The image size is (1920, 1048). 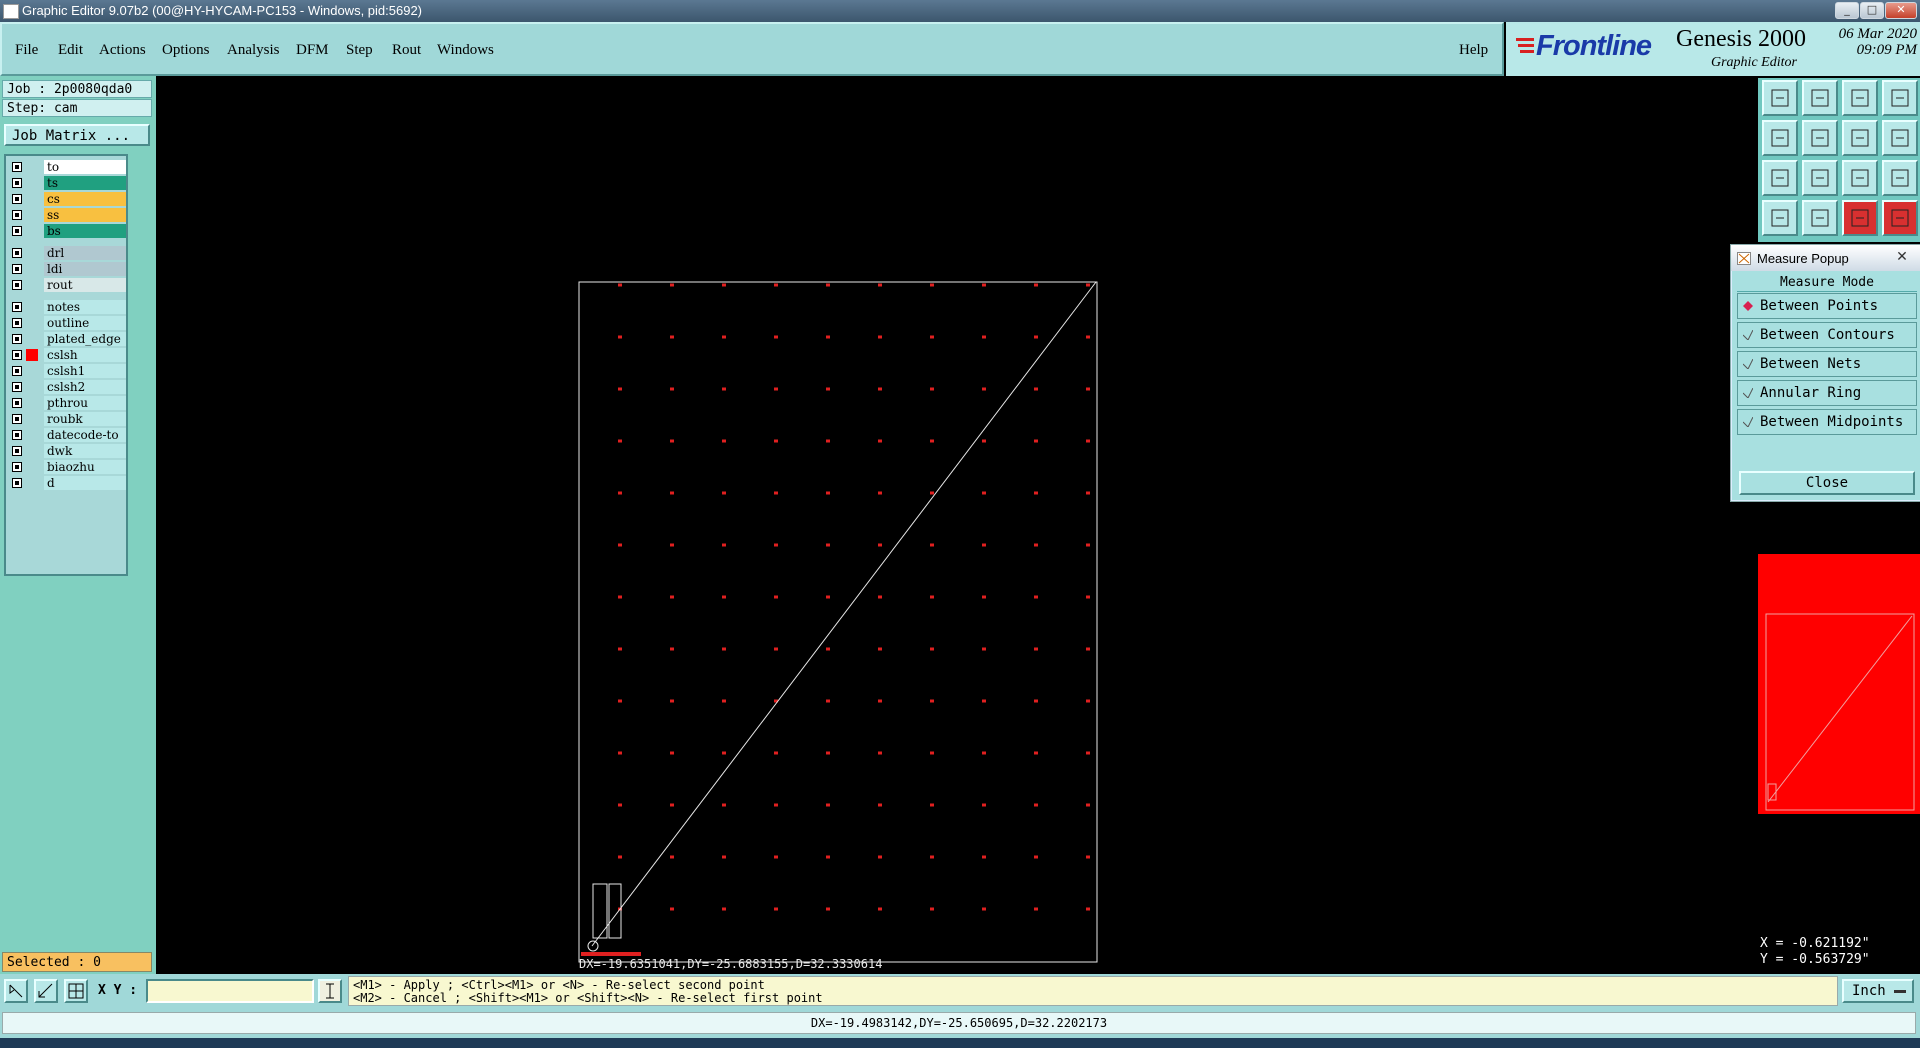 I want to click on layer-row-dwk: dwk, so click(x=67, y=451).